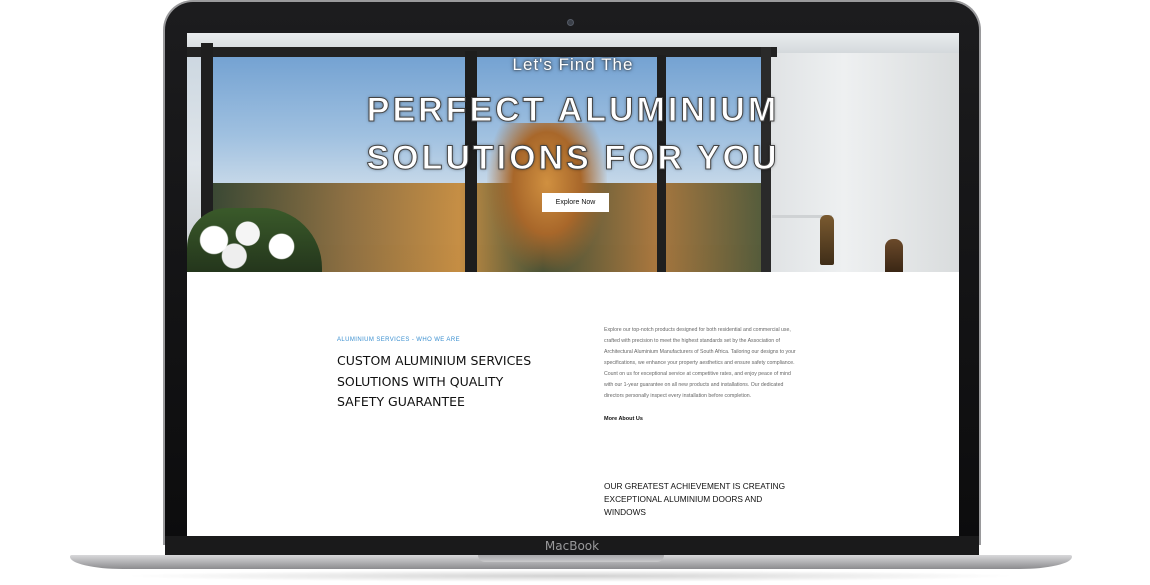  What do you see at coordinates (570, 22) in the screenshot?
I see `camera-icon` at bounding box center [570, 22].